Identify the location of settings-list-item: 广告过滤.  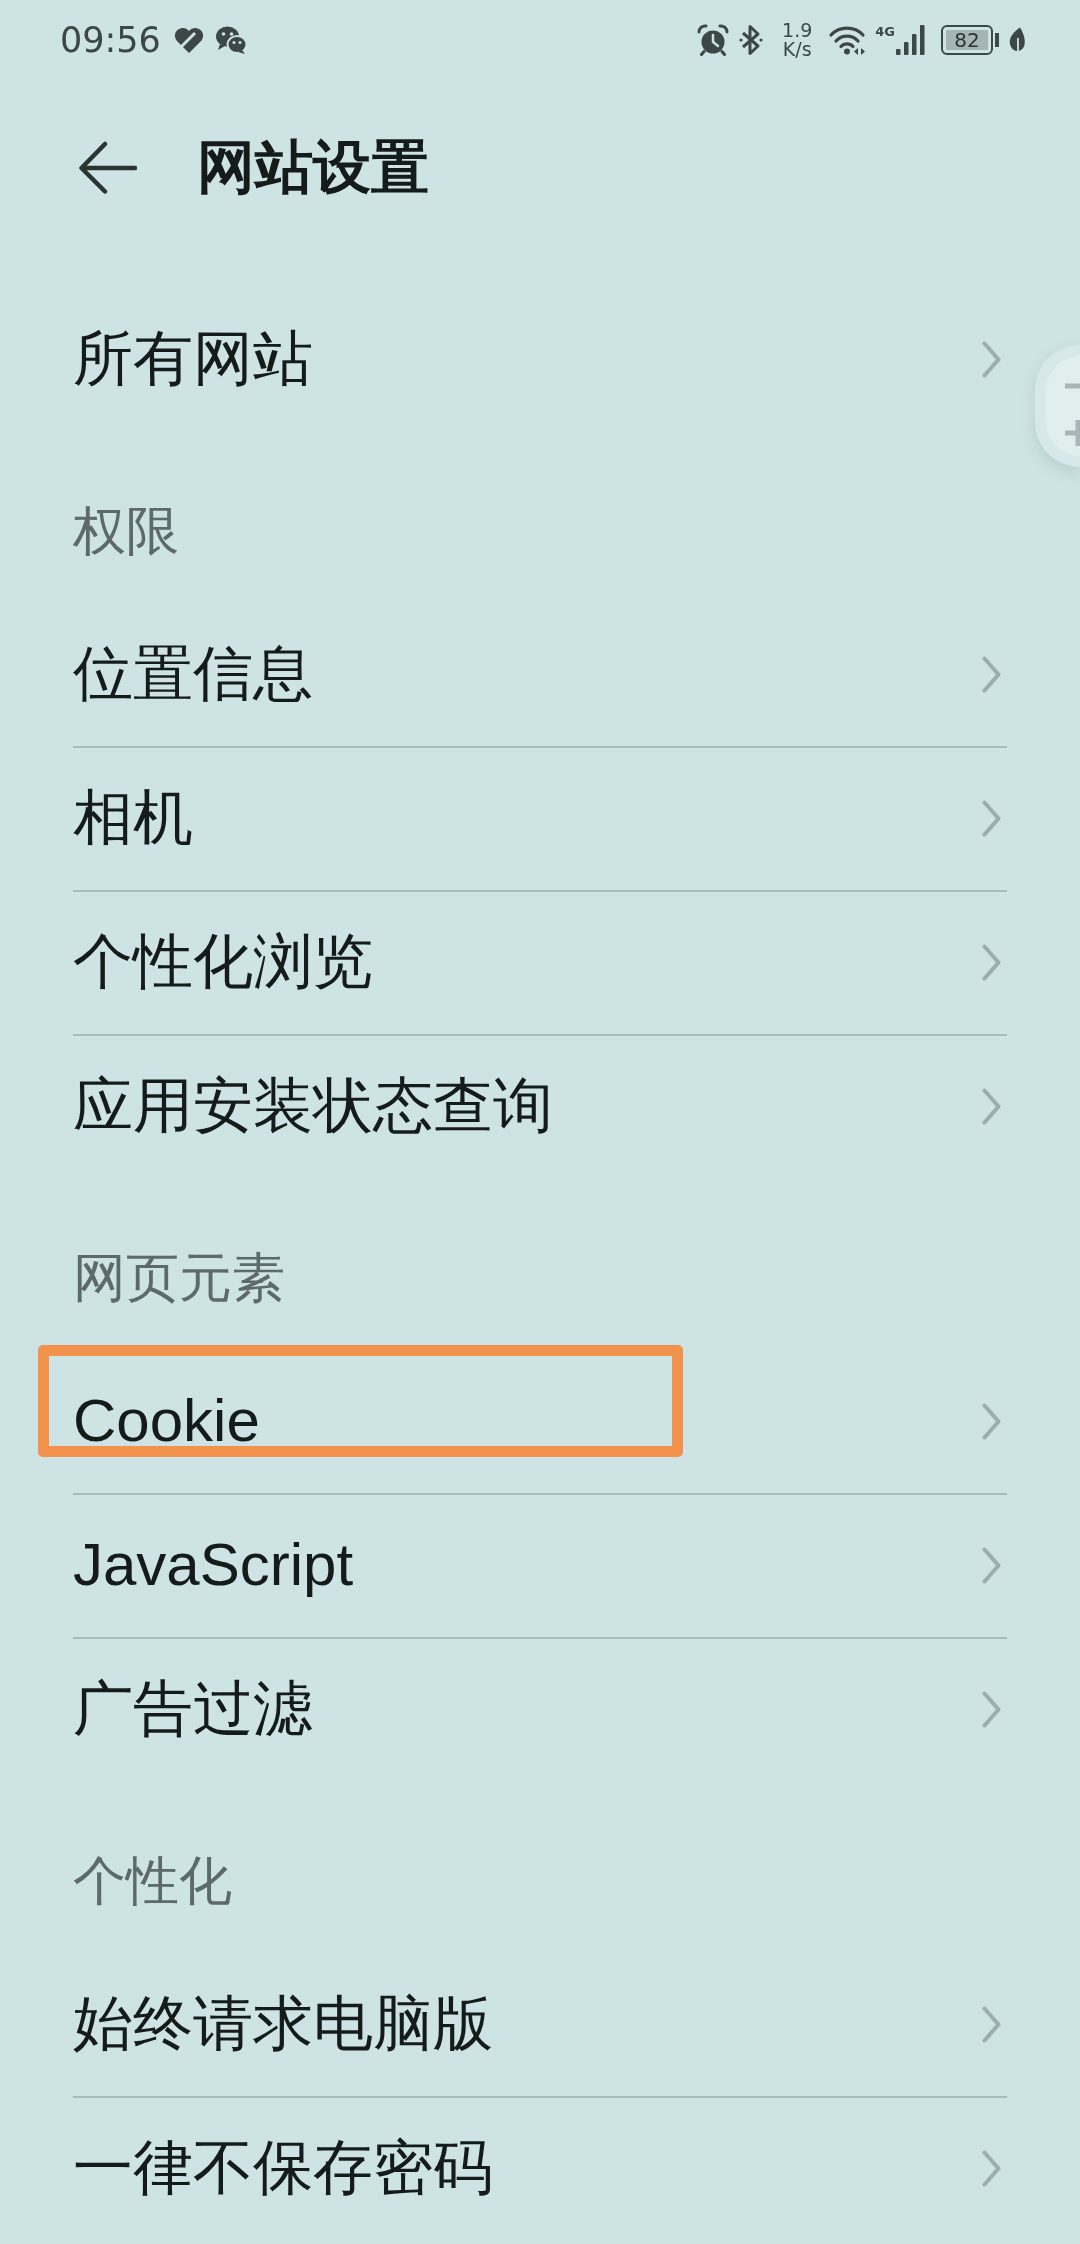
(540, 1709).